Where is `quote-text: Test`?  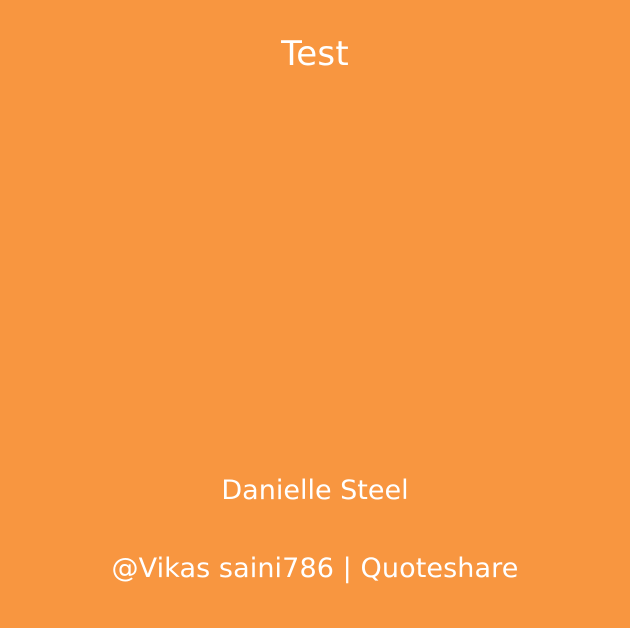 quote-text: Test is located at coordinates (315, 54).